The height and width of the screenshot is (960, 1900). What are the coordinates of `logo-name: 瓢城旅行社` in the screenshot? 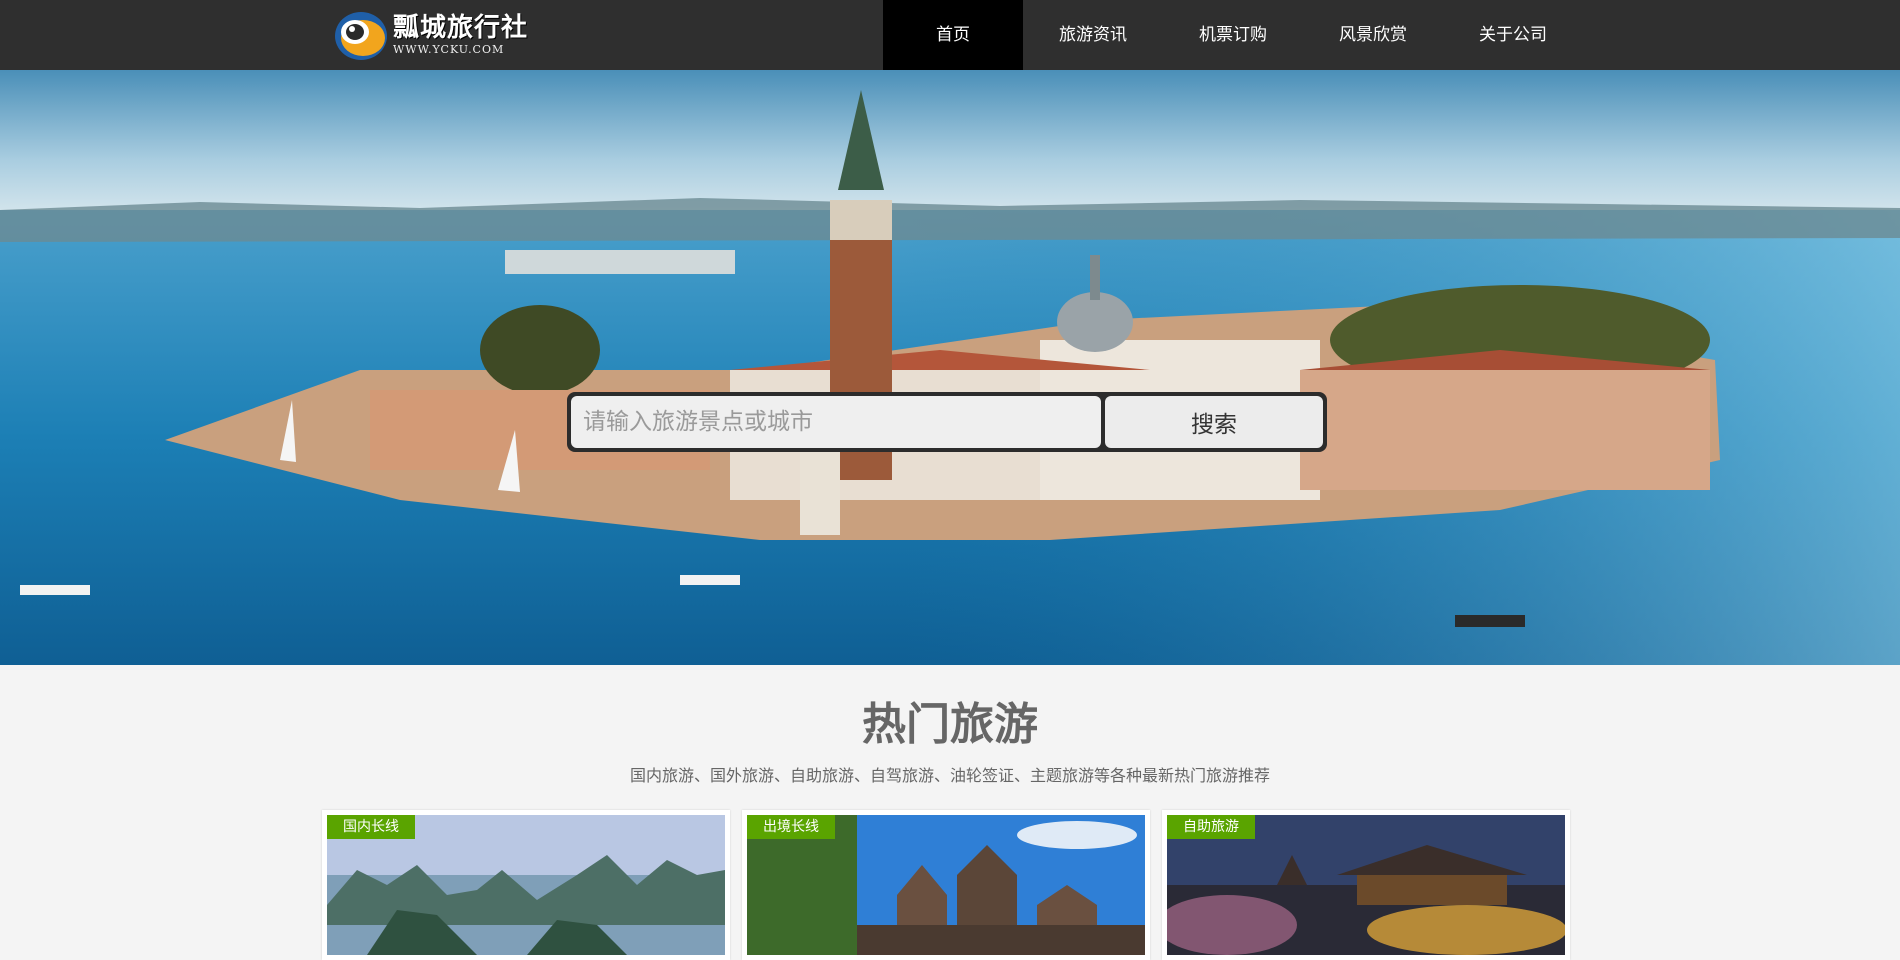 It's located at (461, 28).